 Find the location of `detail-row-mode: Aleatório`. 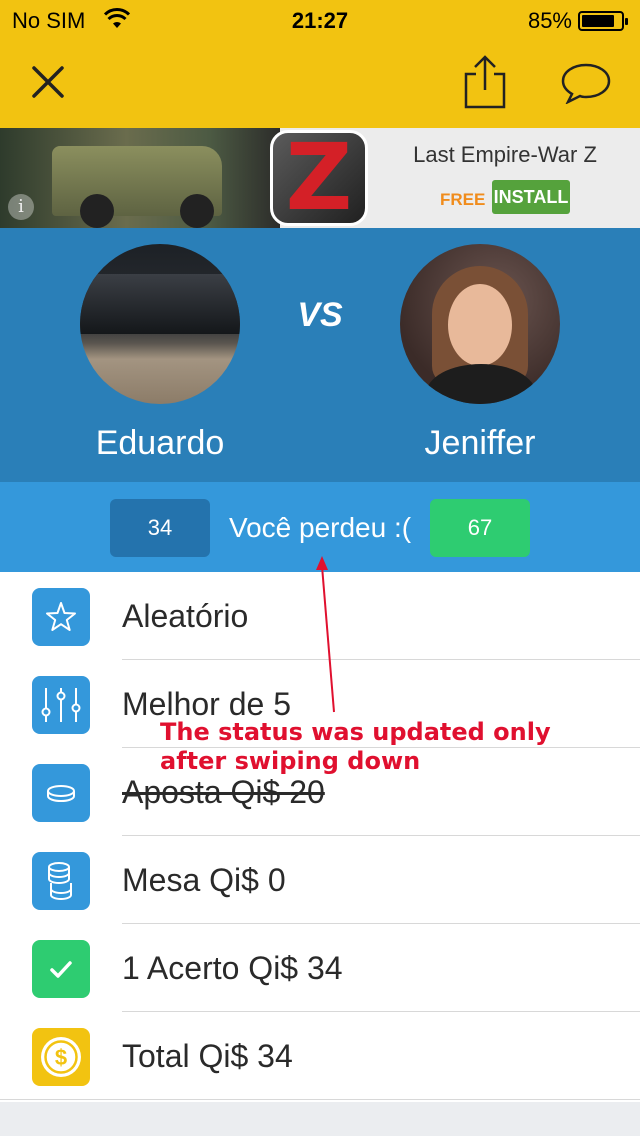

detail-row-mode: Aleatório is located at coordinates (320, 616).